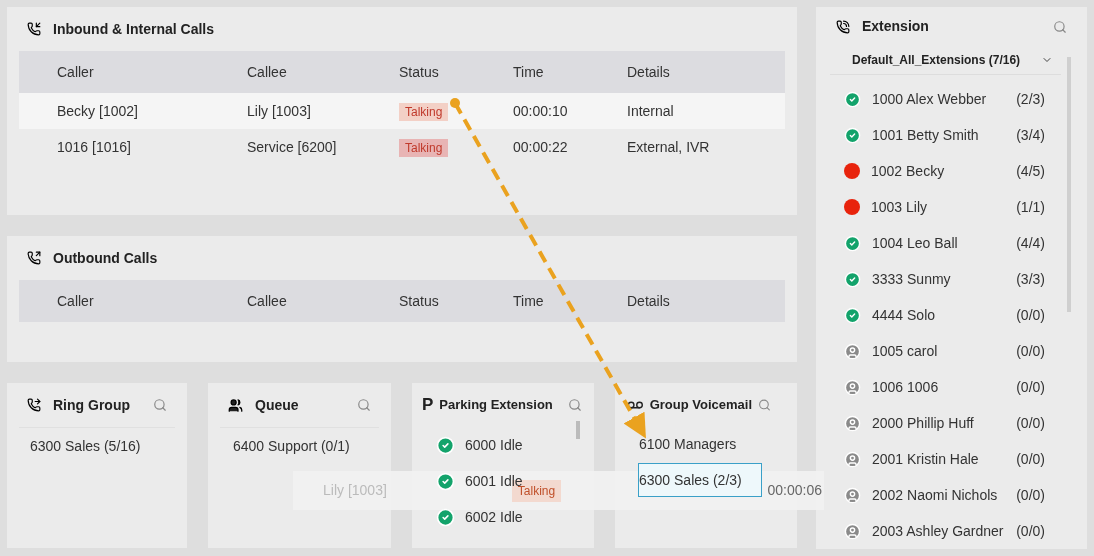 The width and height of the screenshot is (1094, 556). I want to click on extension-count: (3/4), so click(1030, 135).